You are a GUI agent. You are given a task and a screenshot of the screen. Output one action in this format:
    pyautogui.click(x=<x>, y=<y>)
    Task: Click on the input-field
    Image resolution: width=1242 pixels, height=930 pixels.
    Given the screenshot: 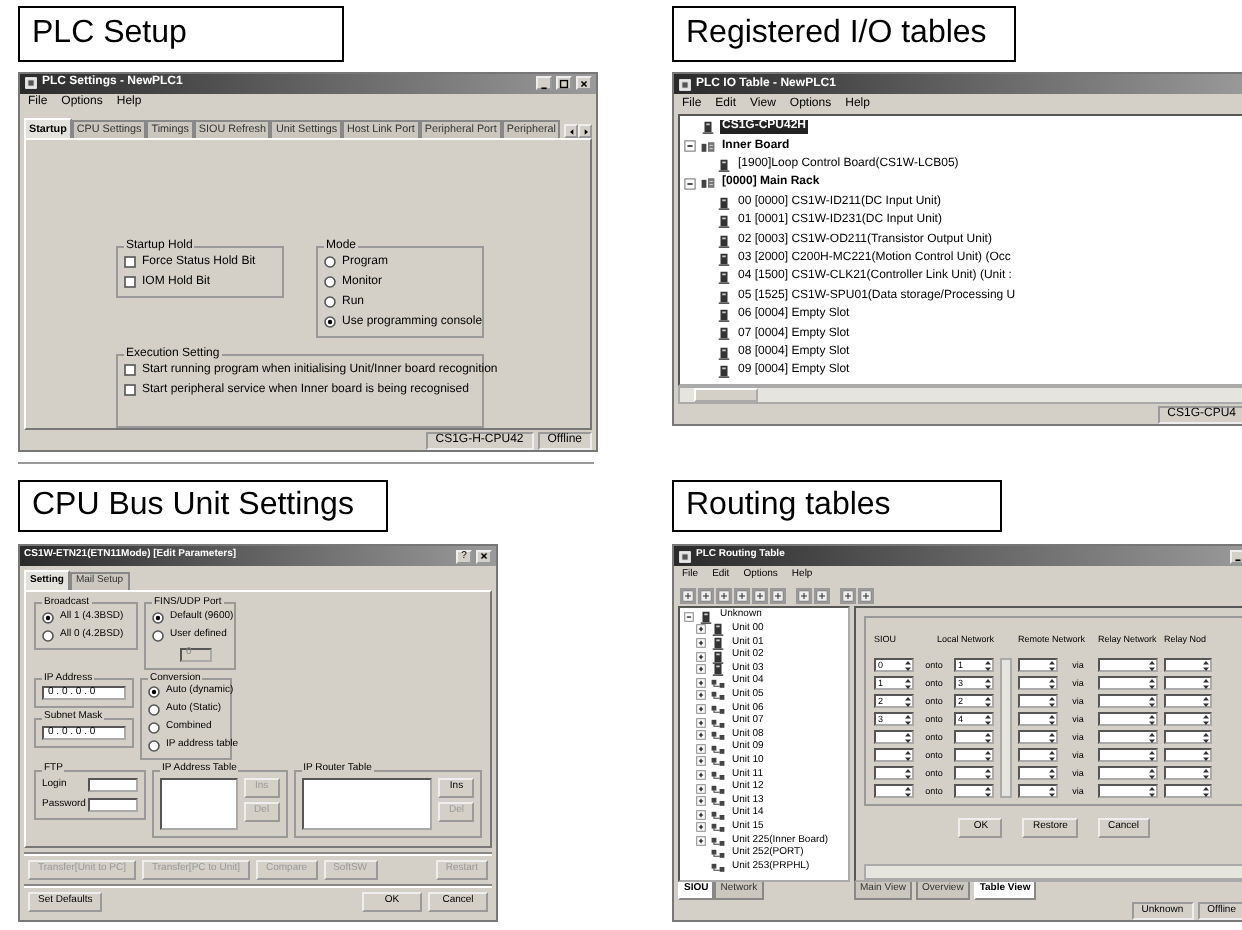 What is the action you would take?
    pyautogui.click(x=113, y=785)
    